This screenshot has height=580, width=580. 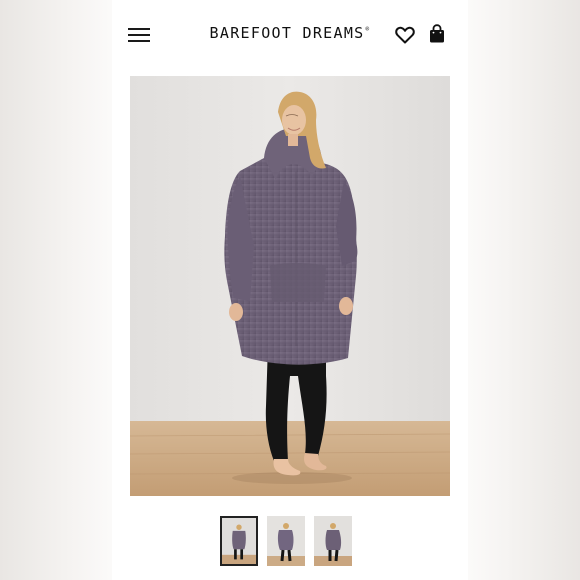 I want to click on brand-name: BAREFOOT DREAMS, so click(x=287, y=33).